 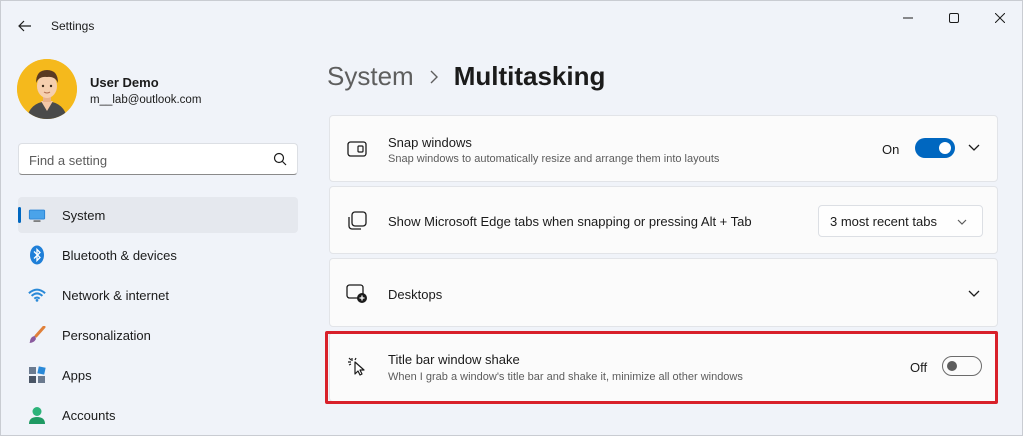 I want to click on desktops-card: Desktops, so click(x=663, y=292).